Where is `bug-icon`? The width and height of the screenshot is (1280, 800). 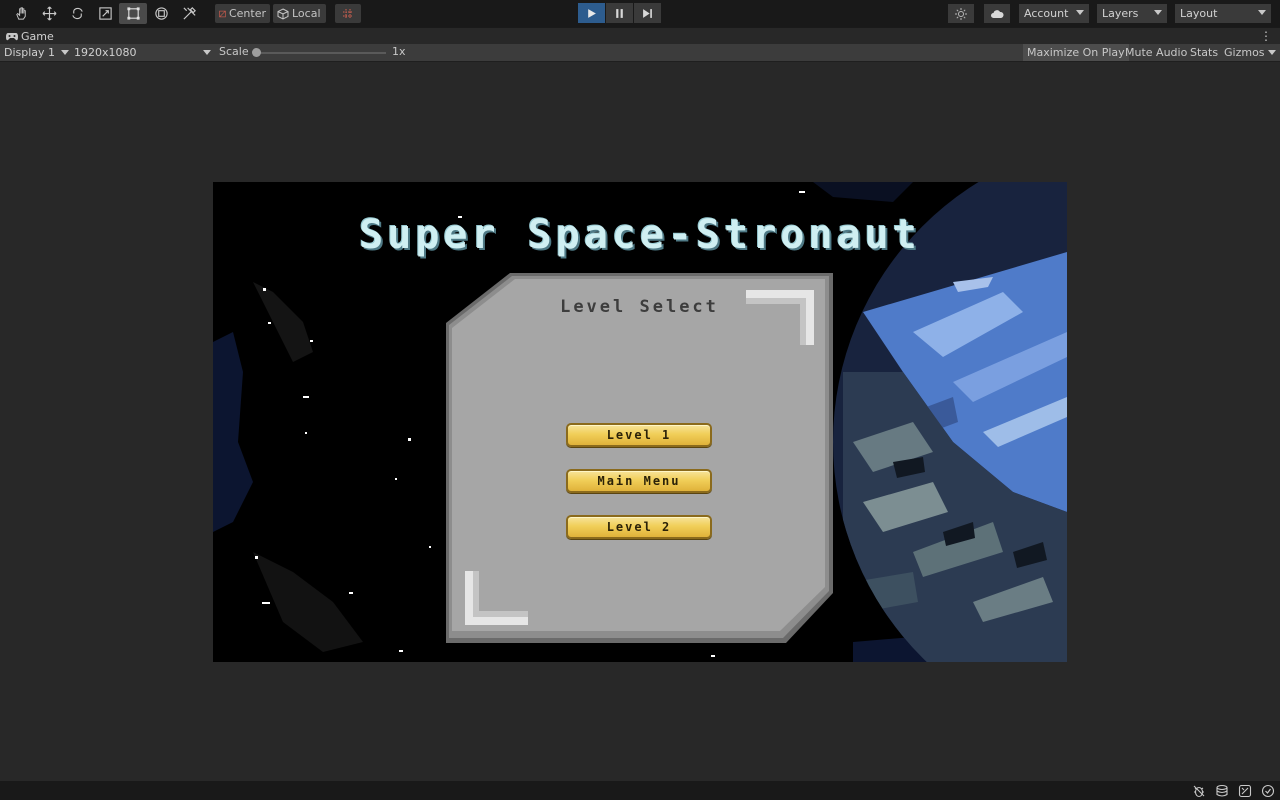 bug-icon is located at coordinates (1199, 791).